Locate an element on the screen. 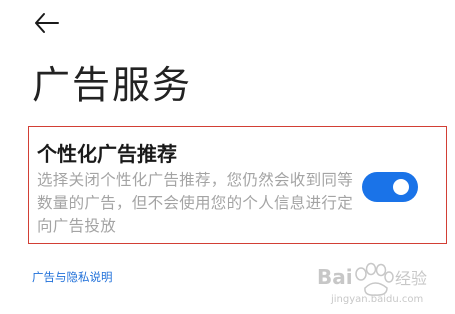 The height and width of the screenshot is (314, 455). toggle-knob is located at coordinates (401, 187).